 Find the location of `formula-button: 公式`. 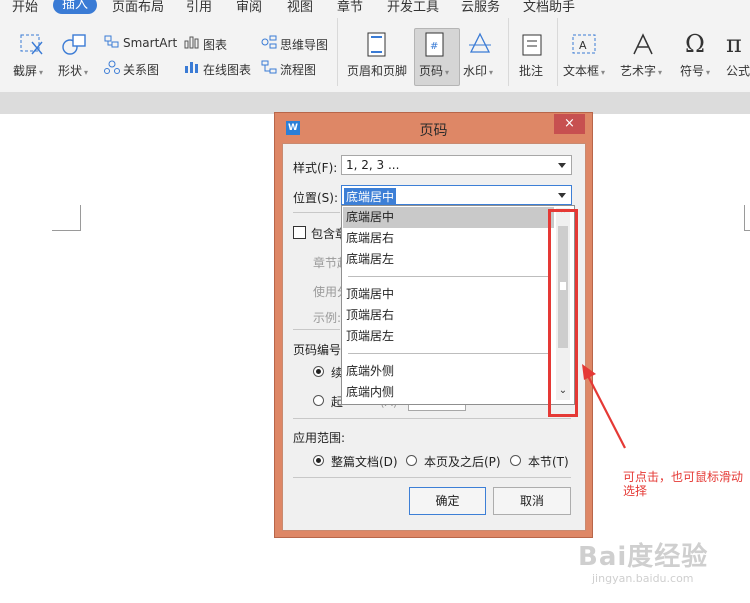

formula-button: 公式 is located at coordinates (738, 70).